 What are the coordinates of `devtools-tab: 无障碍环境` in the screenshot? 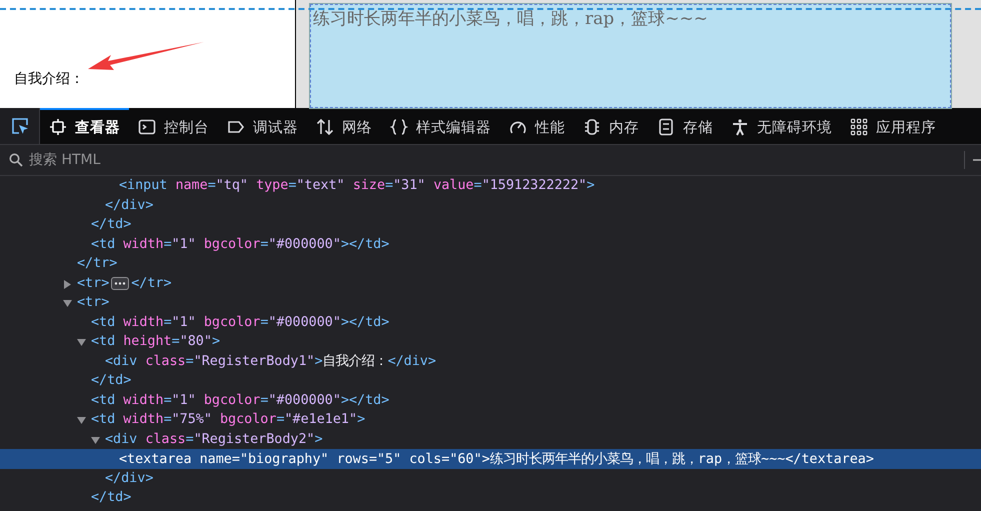 It's located at (781, 126).